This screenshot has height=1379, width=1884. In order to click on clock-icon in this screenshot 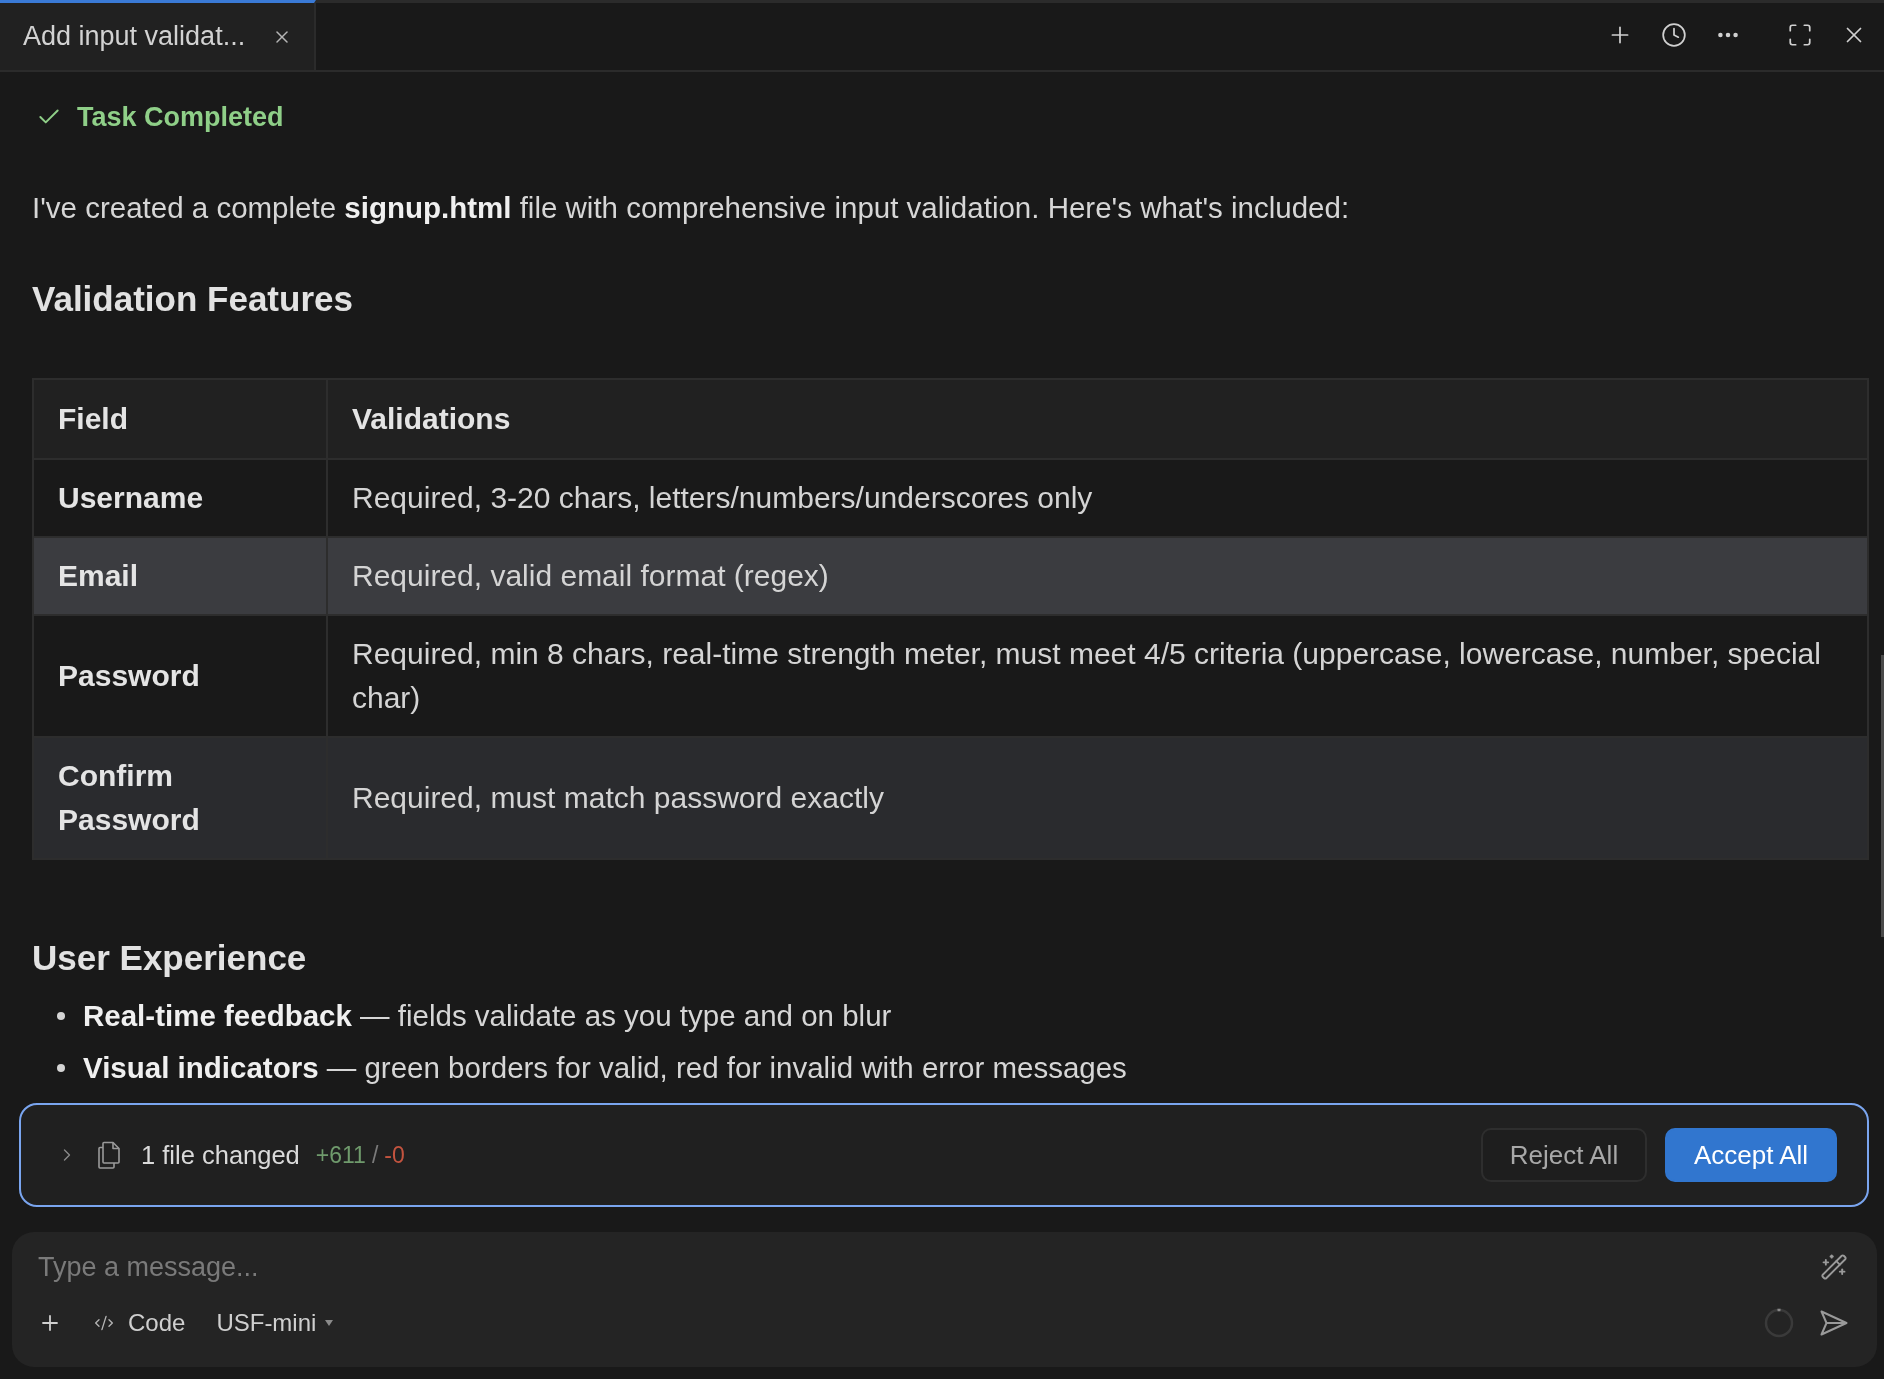, I will do `click(1674, 35)`.